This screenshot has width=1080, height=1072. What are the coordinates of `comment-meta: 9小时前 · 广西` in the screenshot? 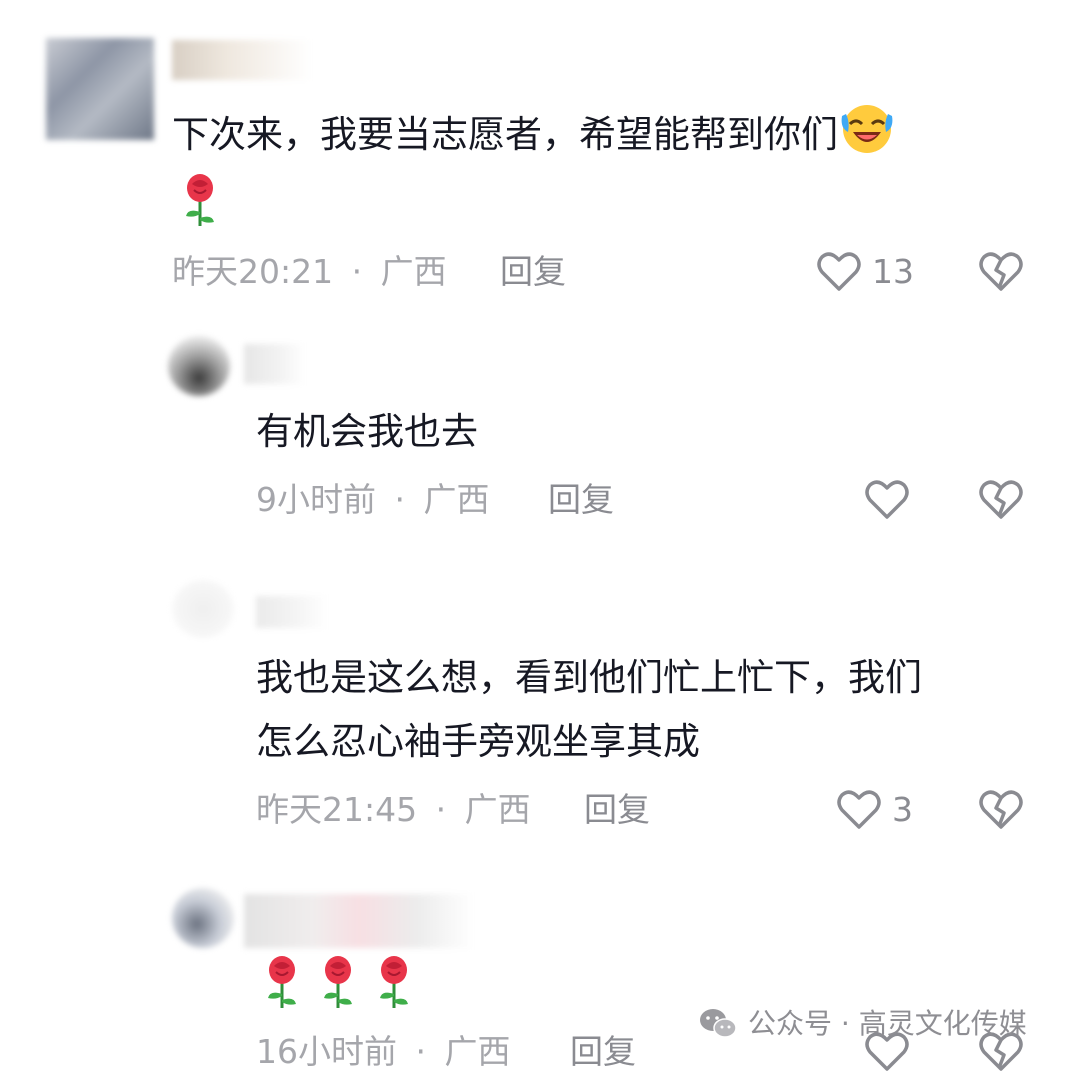 It's located at (373, 500).